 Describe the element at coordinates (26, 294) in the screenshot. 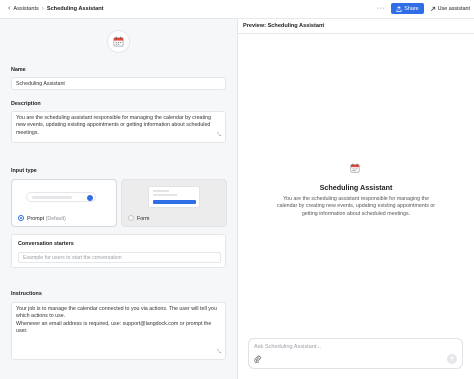

I see `instructions-label: Instructions` at that location.